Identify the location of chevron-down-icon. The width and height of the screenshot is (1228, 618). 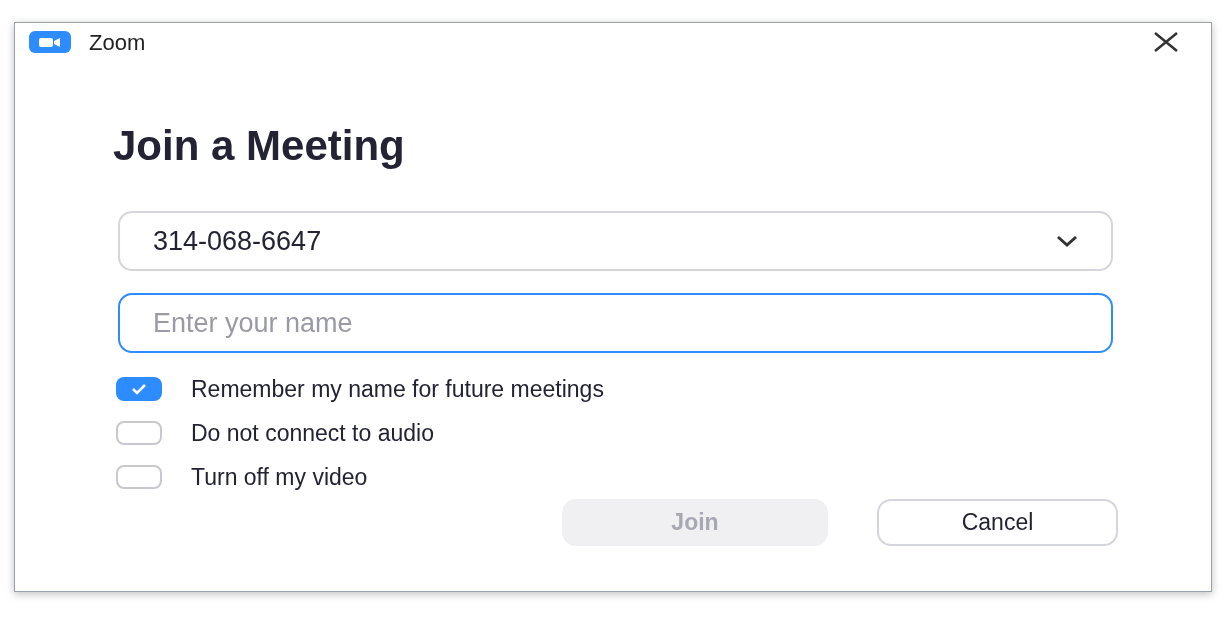
(1067, 241).